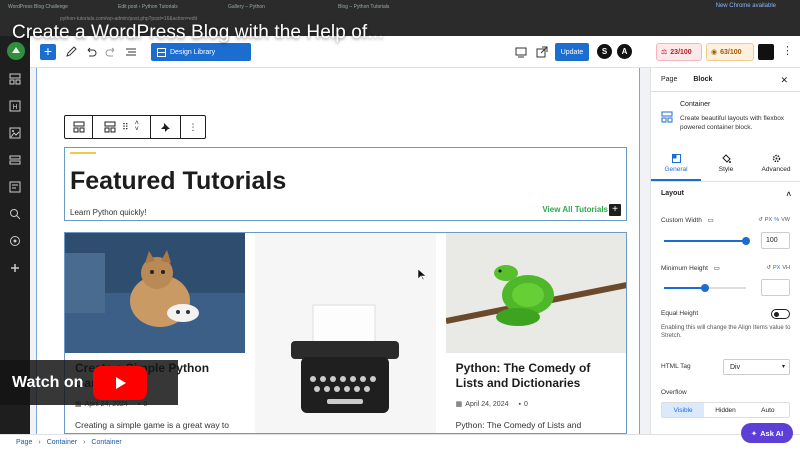 The image size is (800, 450). What do you see at coordinates (766, 52) in the screenshot?
I see `settings-sidebar-toggle-icon` at bounding box center [766, 52].